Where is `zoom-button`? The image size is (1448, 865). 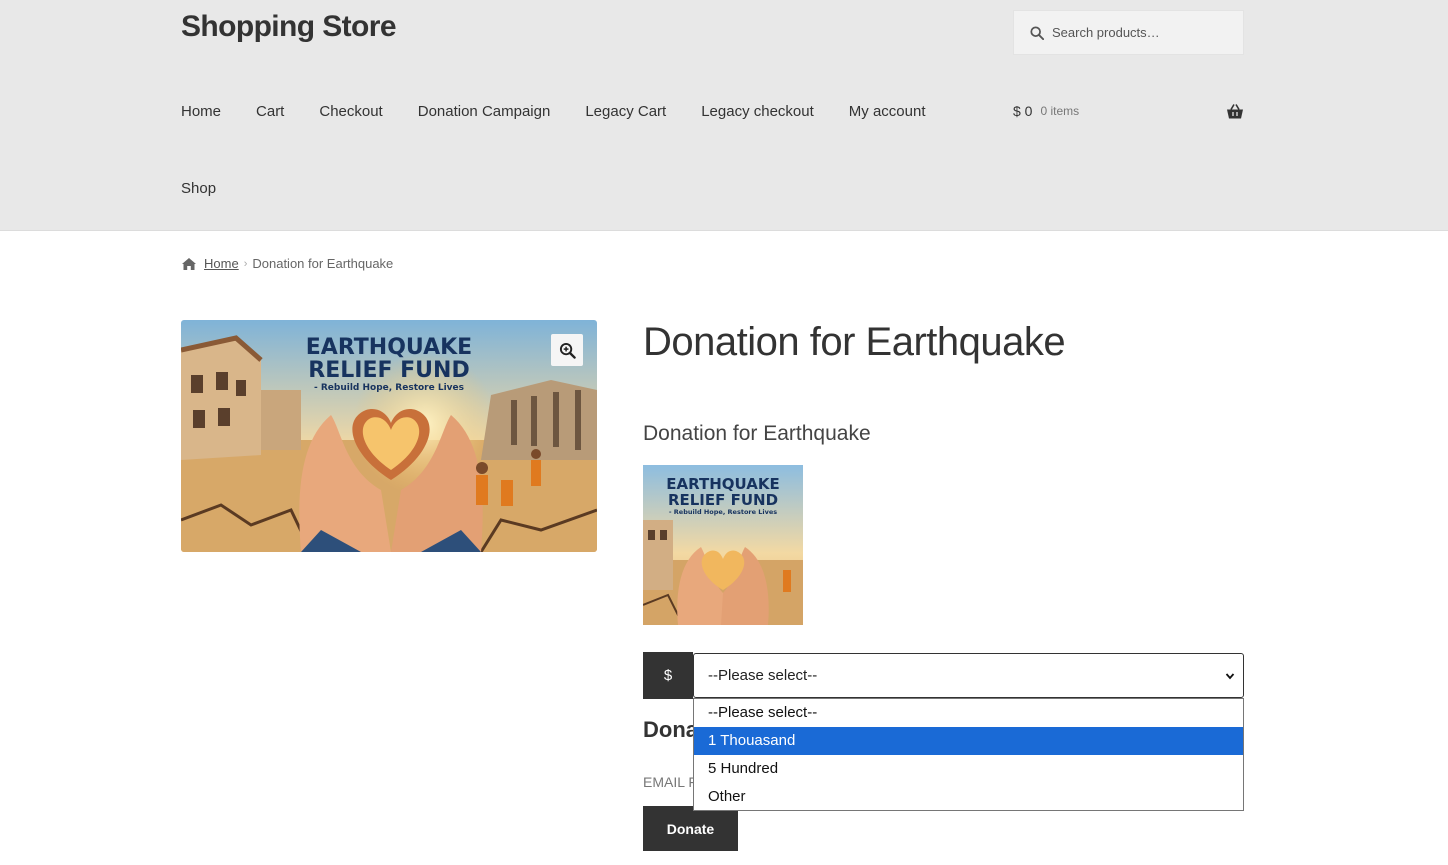 zoom-button is located at coordinates (567, 350).